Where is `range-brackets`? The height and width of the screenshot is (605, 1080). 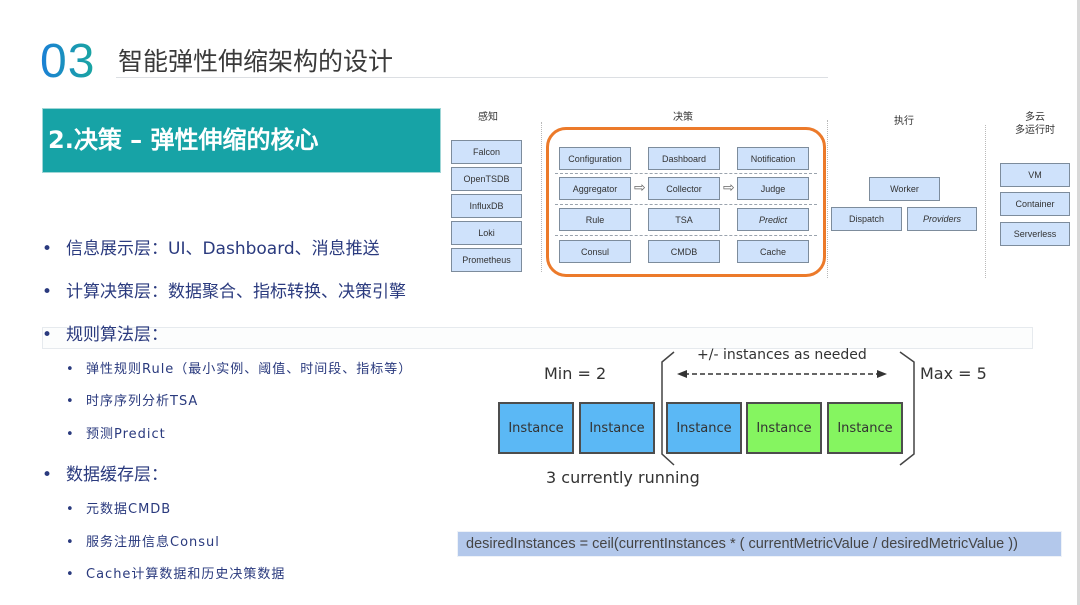
range-brackets is located at coordinates (788, 408).